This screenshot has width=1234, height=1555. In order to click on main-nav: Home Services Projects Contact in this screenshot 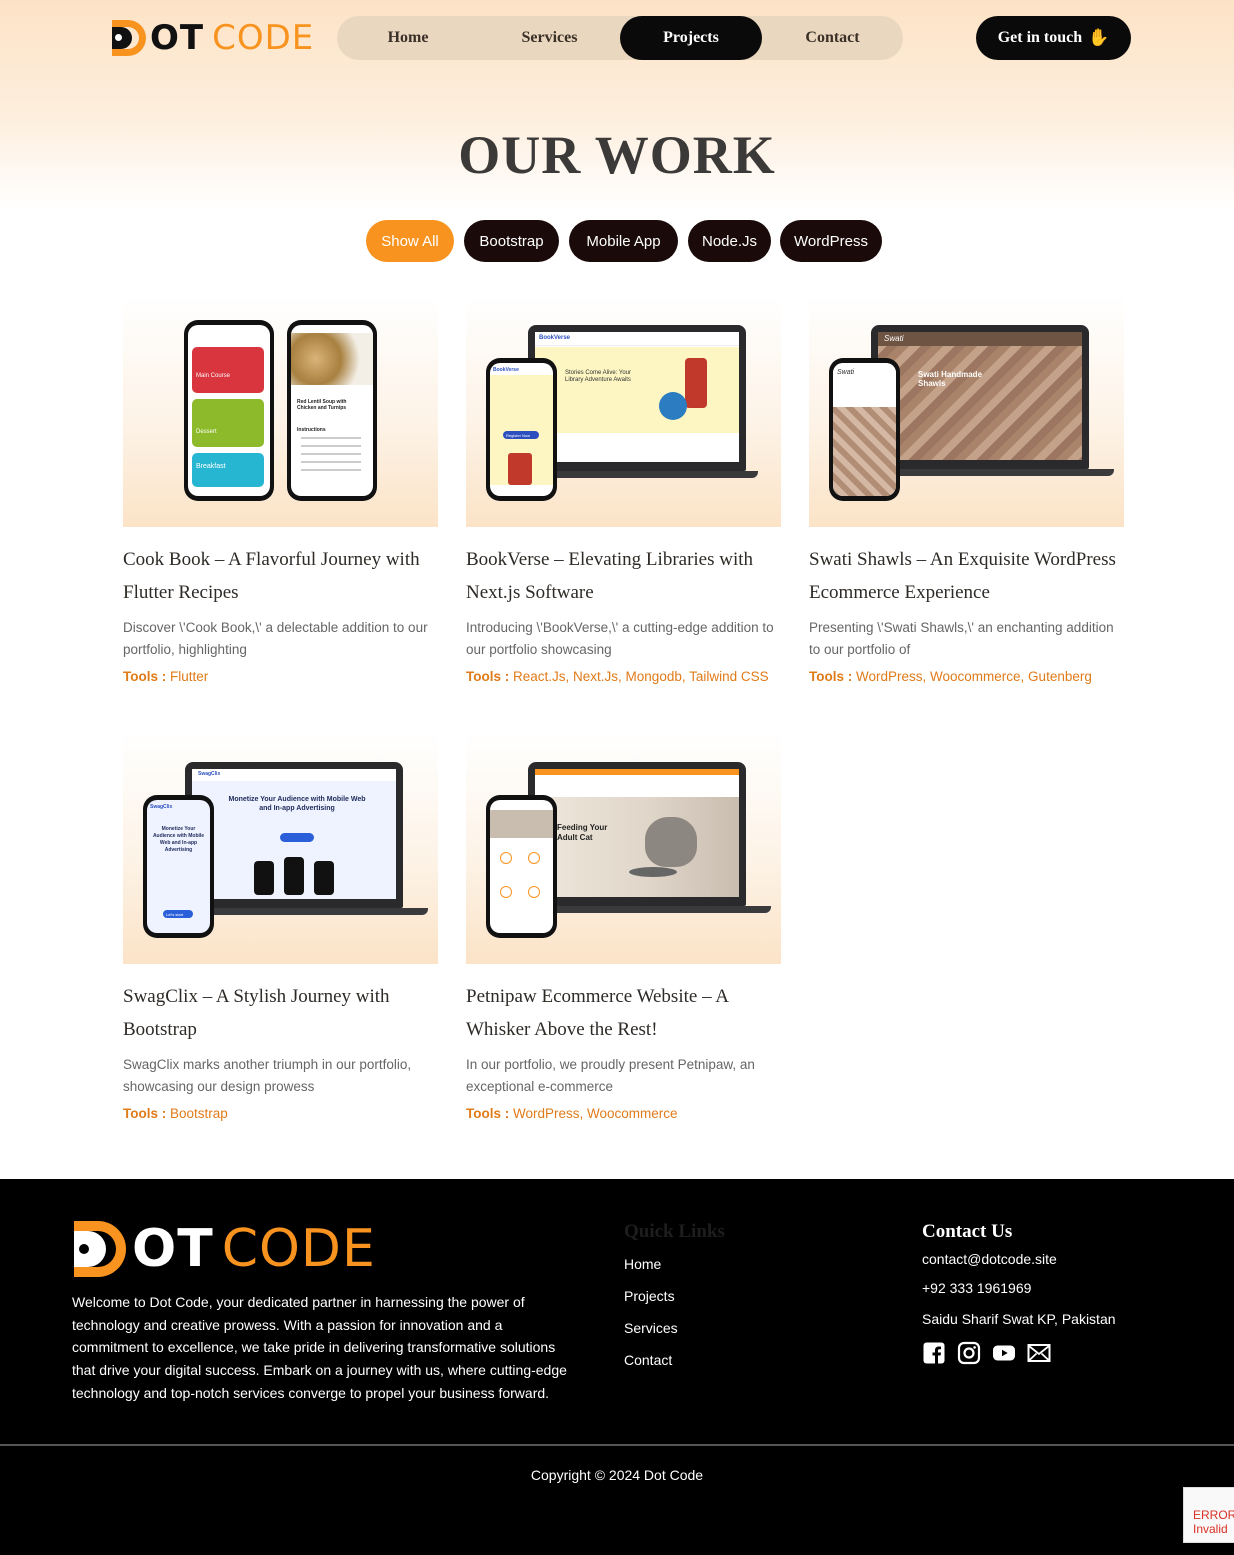, I will do `click(620, 38)`.